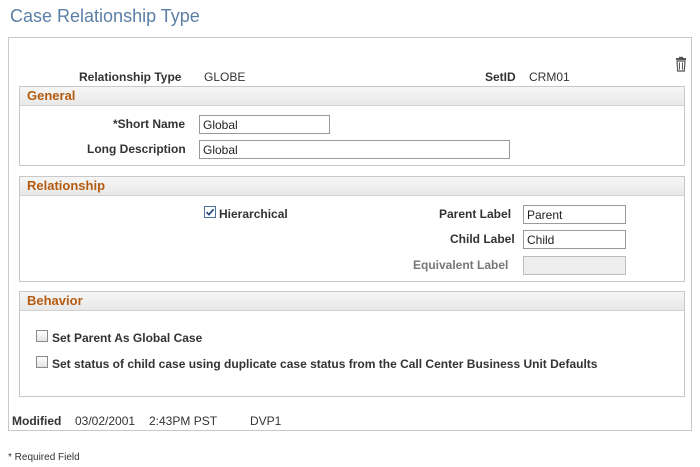 The height and width of the screenshot is (467, 700). I want to click on modified-time: 2:43PM PST, so click(183, 421).